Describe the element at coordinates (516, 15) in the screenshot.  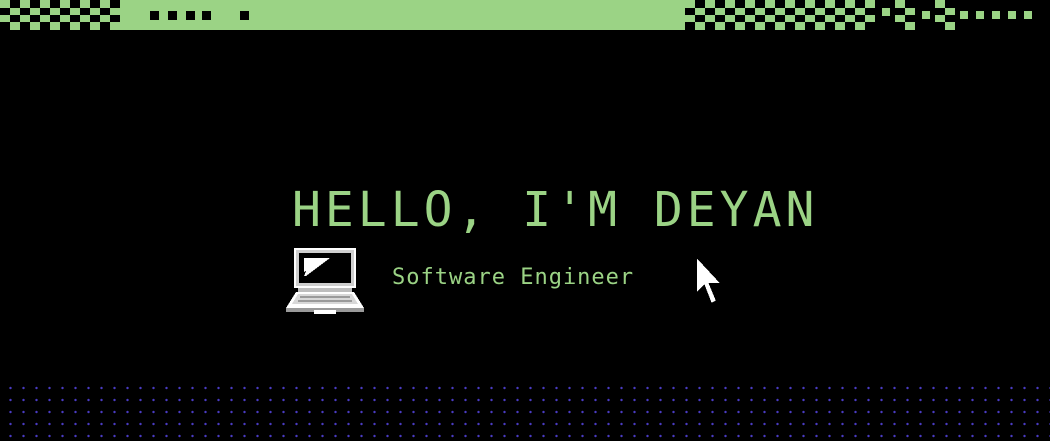
I see `top-pixel-band` at that location.